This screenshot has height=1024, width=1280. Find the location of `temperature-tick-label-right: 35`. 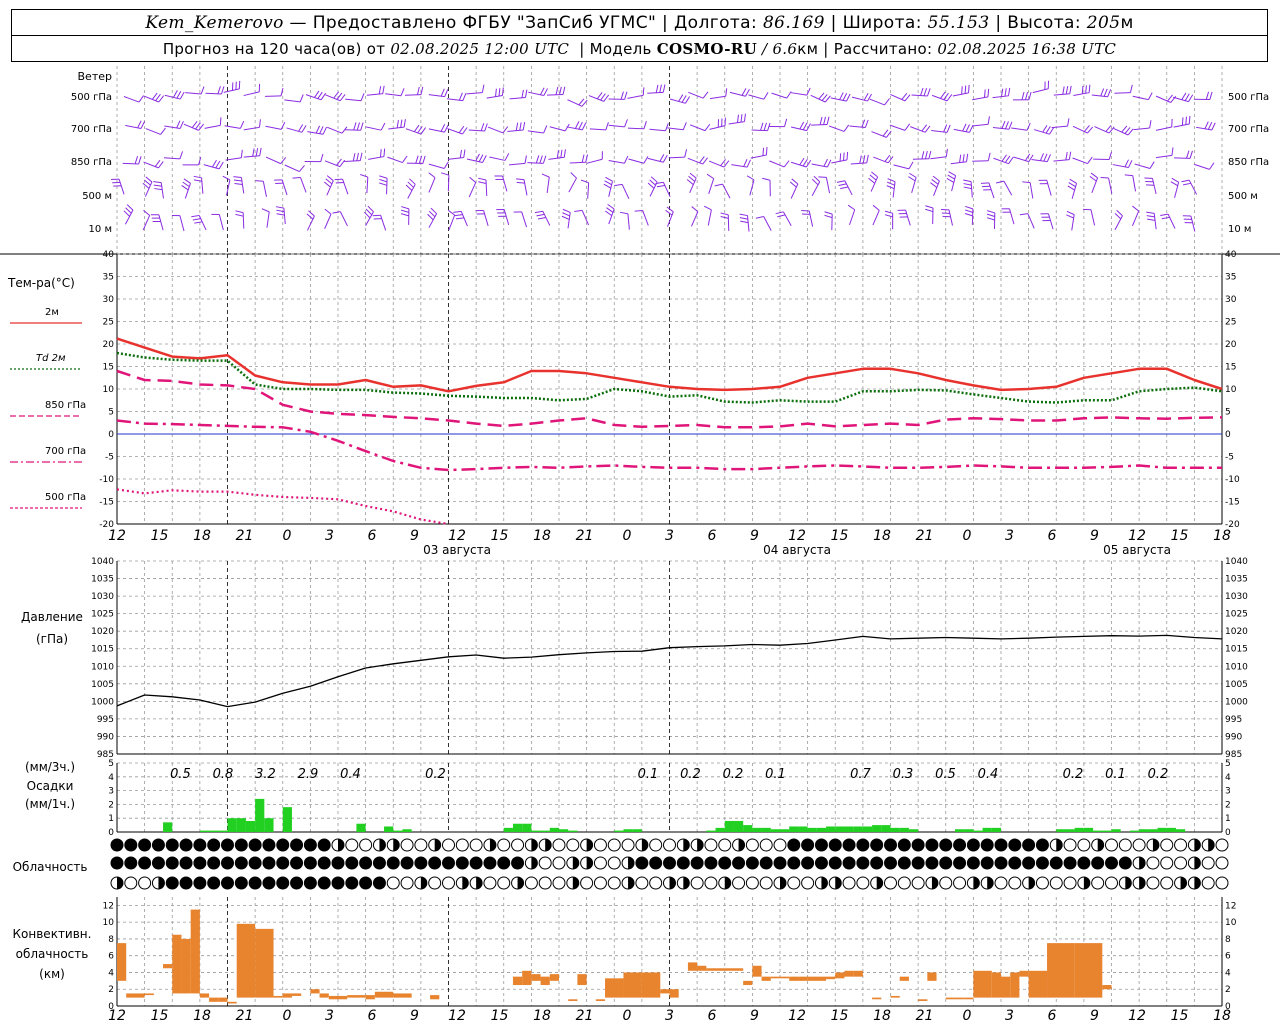

temperature-tick-label-right: 35 is located at coordinates (1230, 278).